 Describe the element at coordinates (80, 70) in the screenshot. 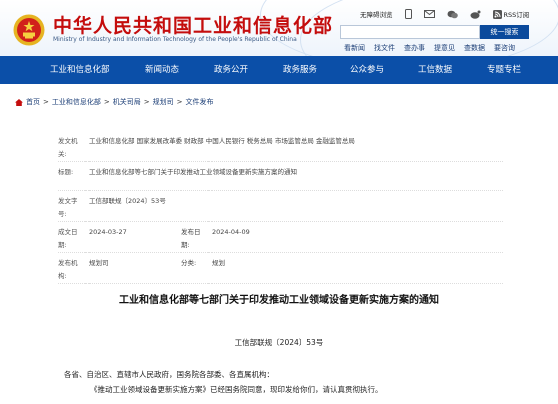

I see `nav-item-miit: 工业和信息化部` at that location.